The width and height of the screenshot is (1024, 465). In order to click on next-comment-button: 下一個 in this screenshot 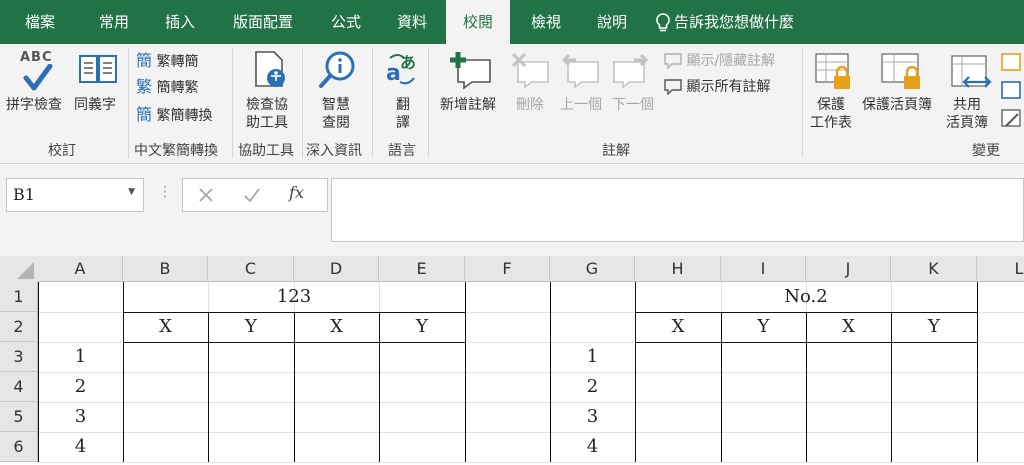, I will do `click(633, 105)`.